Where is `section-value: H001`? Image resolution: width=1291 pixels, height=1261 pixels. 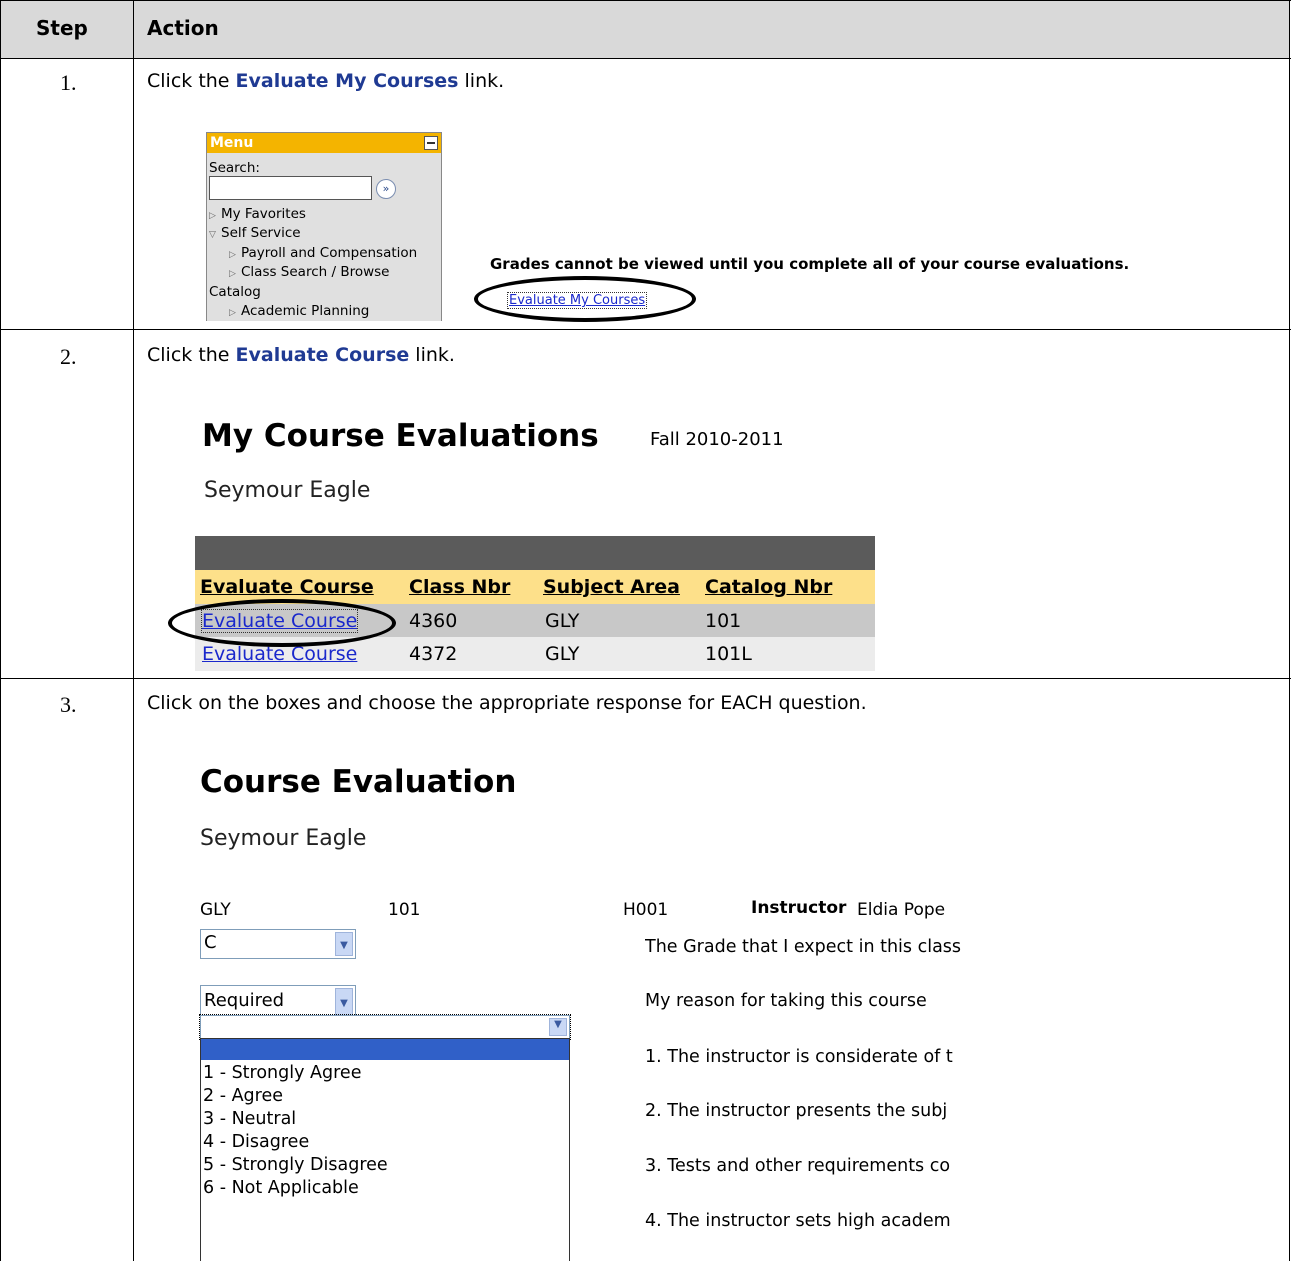
section-value: H001 is located at coordinates (646, 910).